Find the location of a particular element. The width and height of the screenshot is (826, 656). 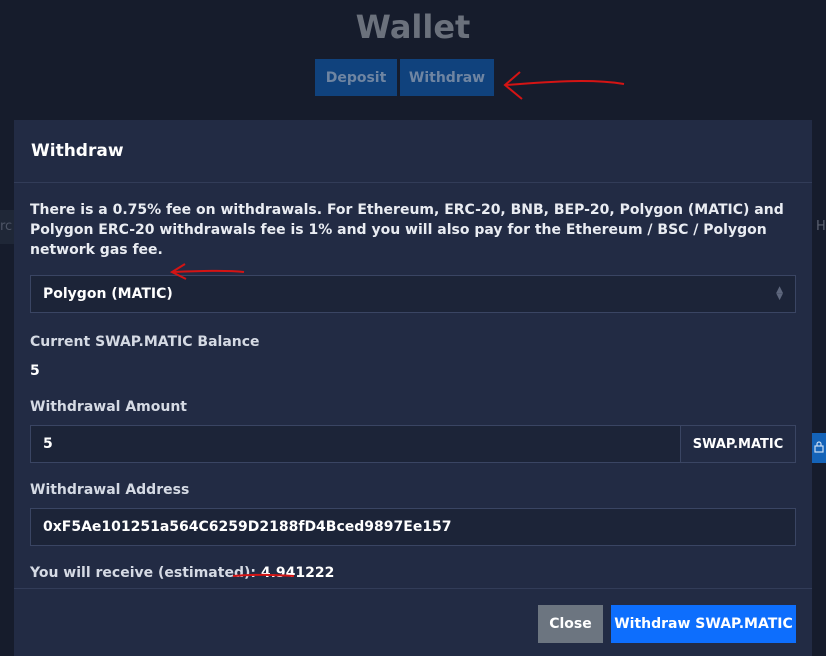

amount-input-group: SWAP.MATIC is located at coordinates (413, 444).